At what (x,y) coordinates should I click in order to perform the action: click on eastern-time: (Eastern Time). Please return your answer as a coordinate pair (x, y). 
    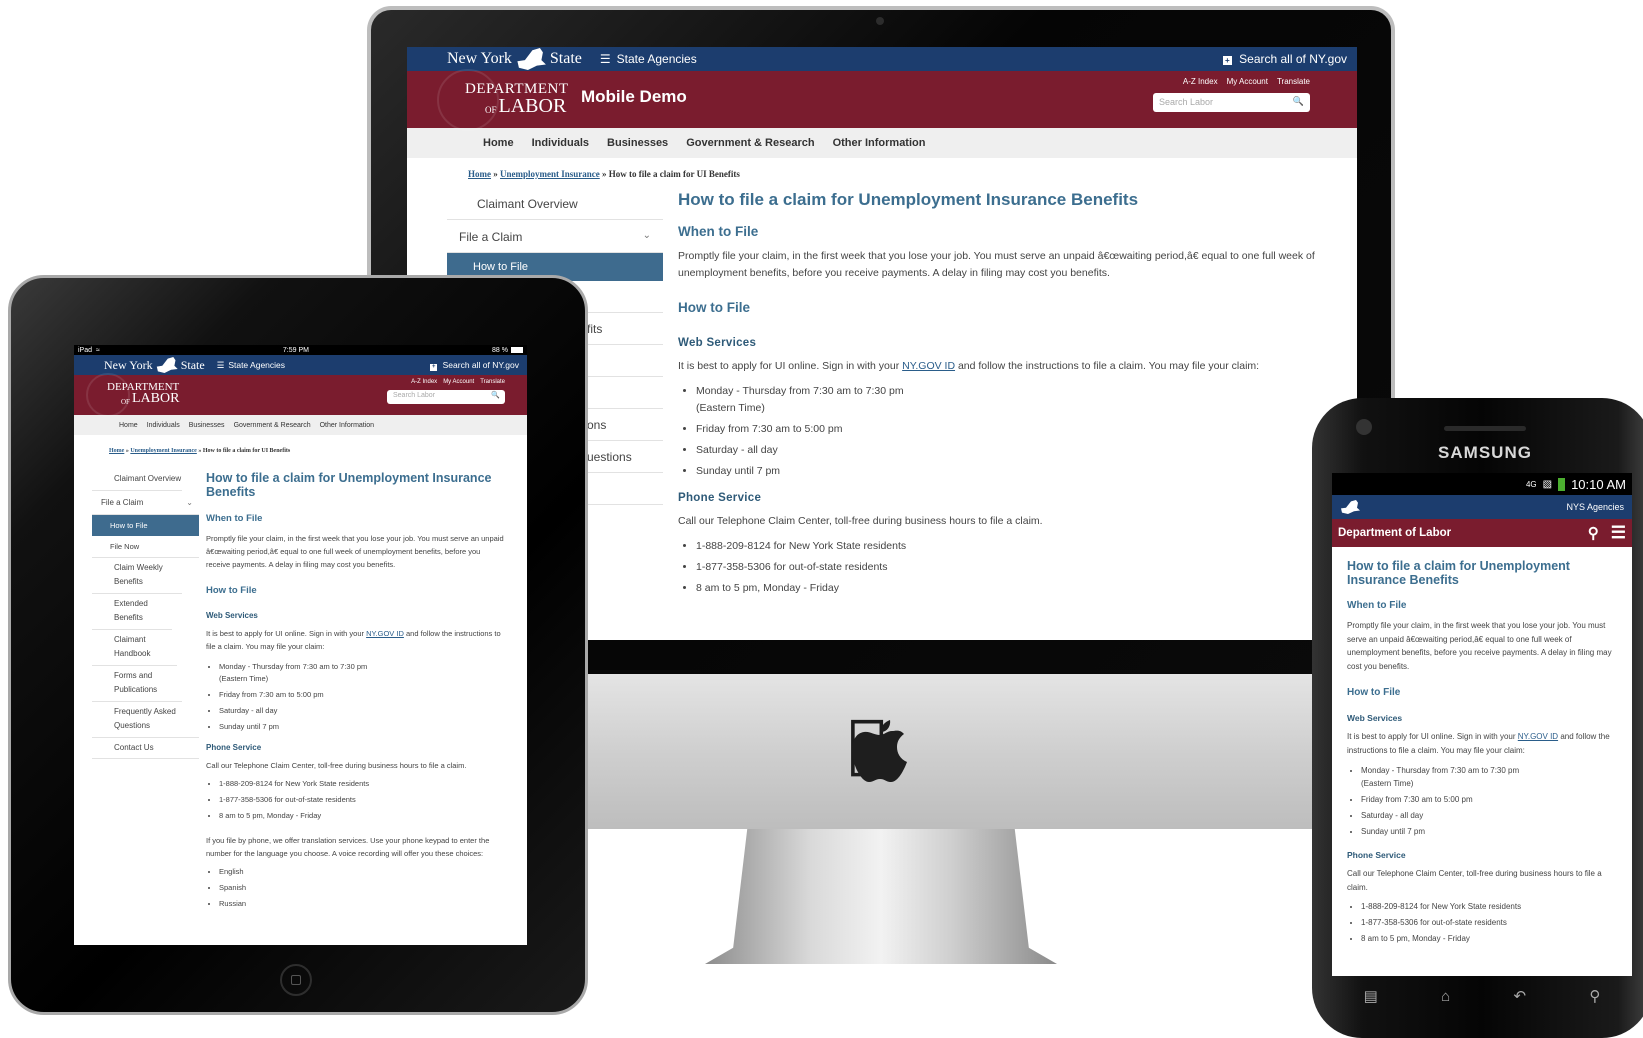
    Looking at the image, I should click on (1387, 783).